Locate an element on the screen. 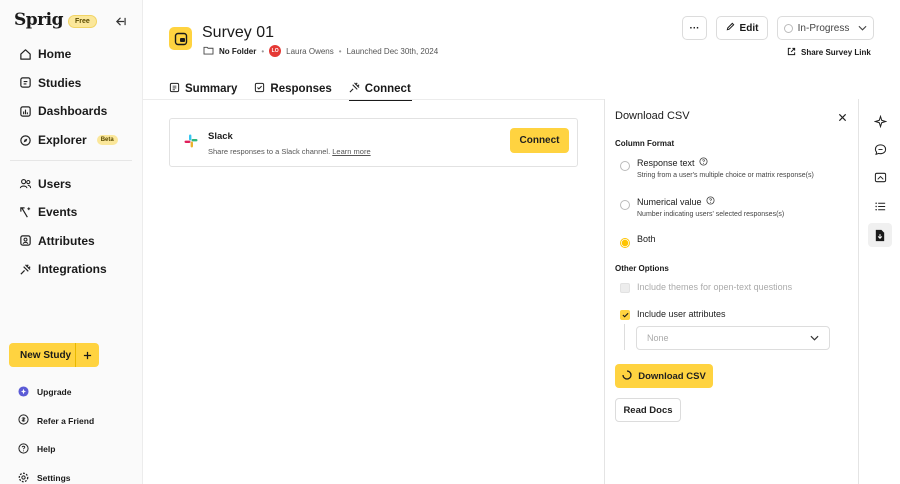 This screenshot has width=900, height=484. attributes-select: None is located at coordinates (733, 338).